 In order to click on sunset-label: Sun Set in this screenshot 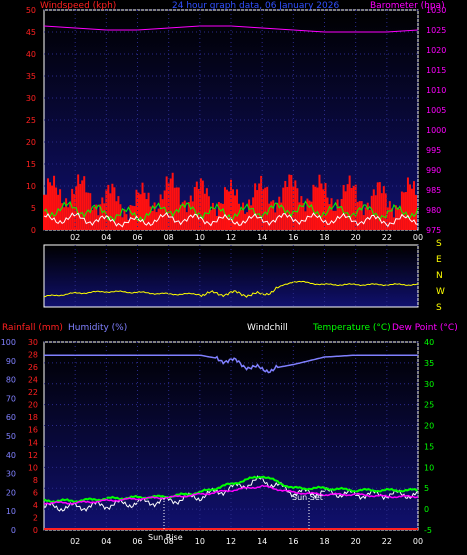, I will do `click(307, 497)`.